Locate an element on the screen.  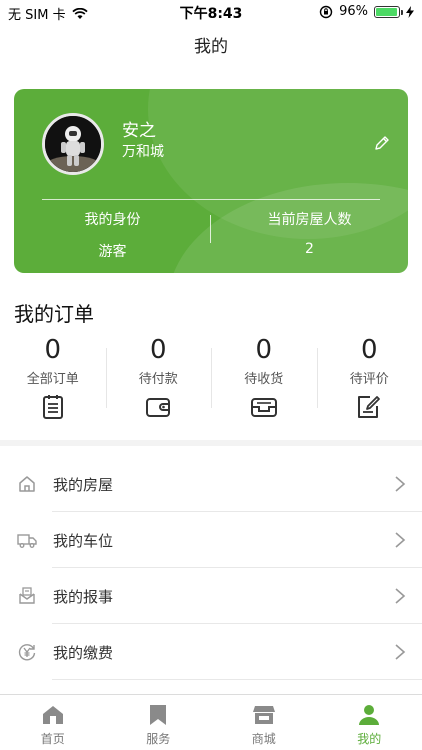
order-label: 待收货 is located at coordinates (264, 379).